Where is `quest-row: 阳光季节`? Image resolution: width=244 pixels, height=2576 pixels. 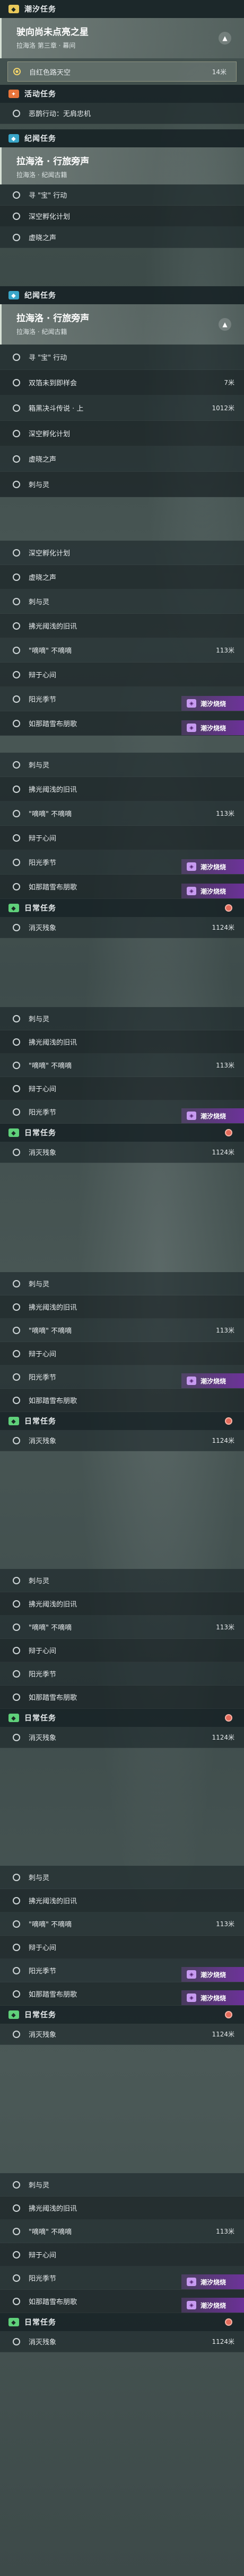 quest-row: 阳光季节 is located at coordinates (122, 1674).